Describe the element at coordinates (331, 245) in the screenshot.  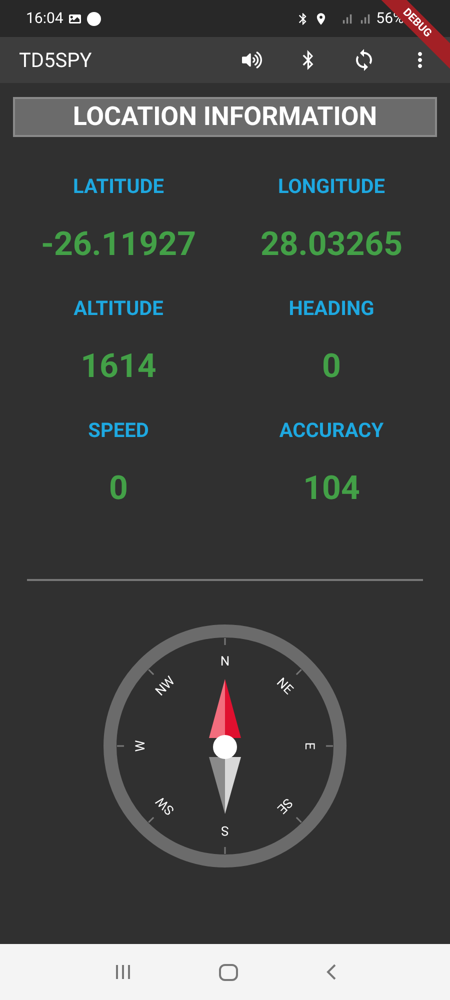
I see `reading-value: 28.03265` at that location.